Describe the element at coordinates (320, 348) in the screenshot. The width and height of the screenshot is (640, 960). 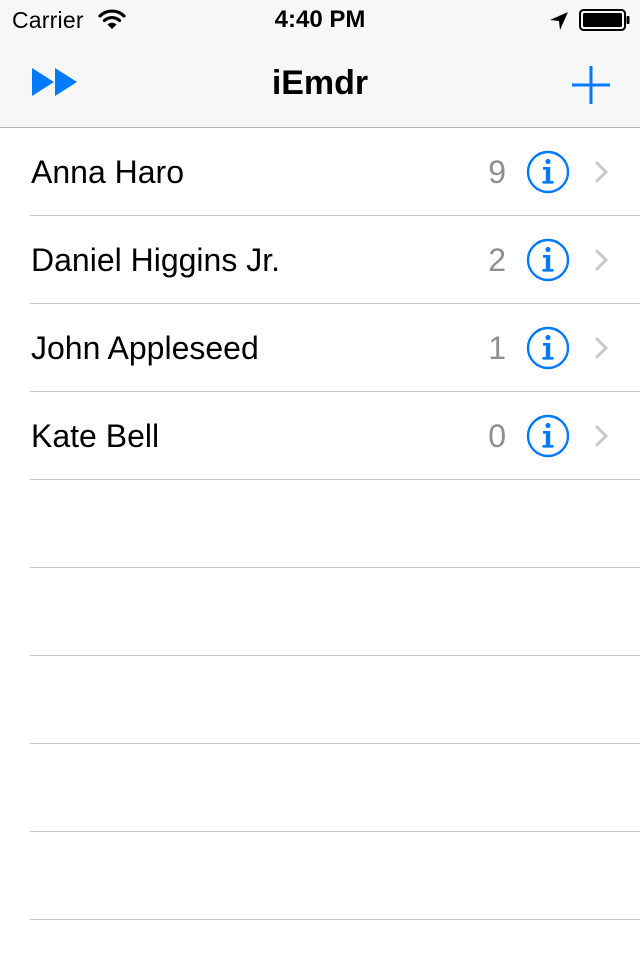
I see `table-row: John Appleseed 1` at that location.